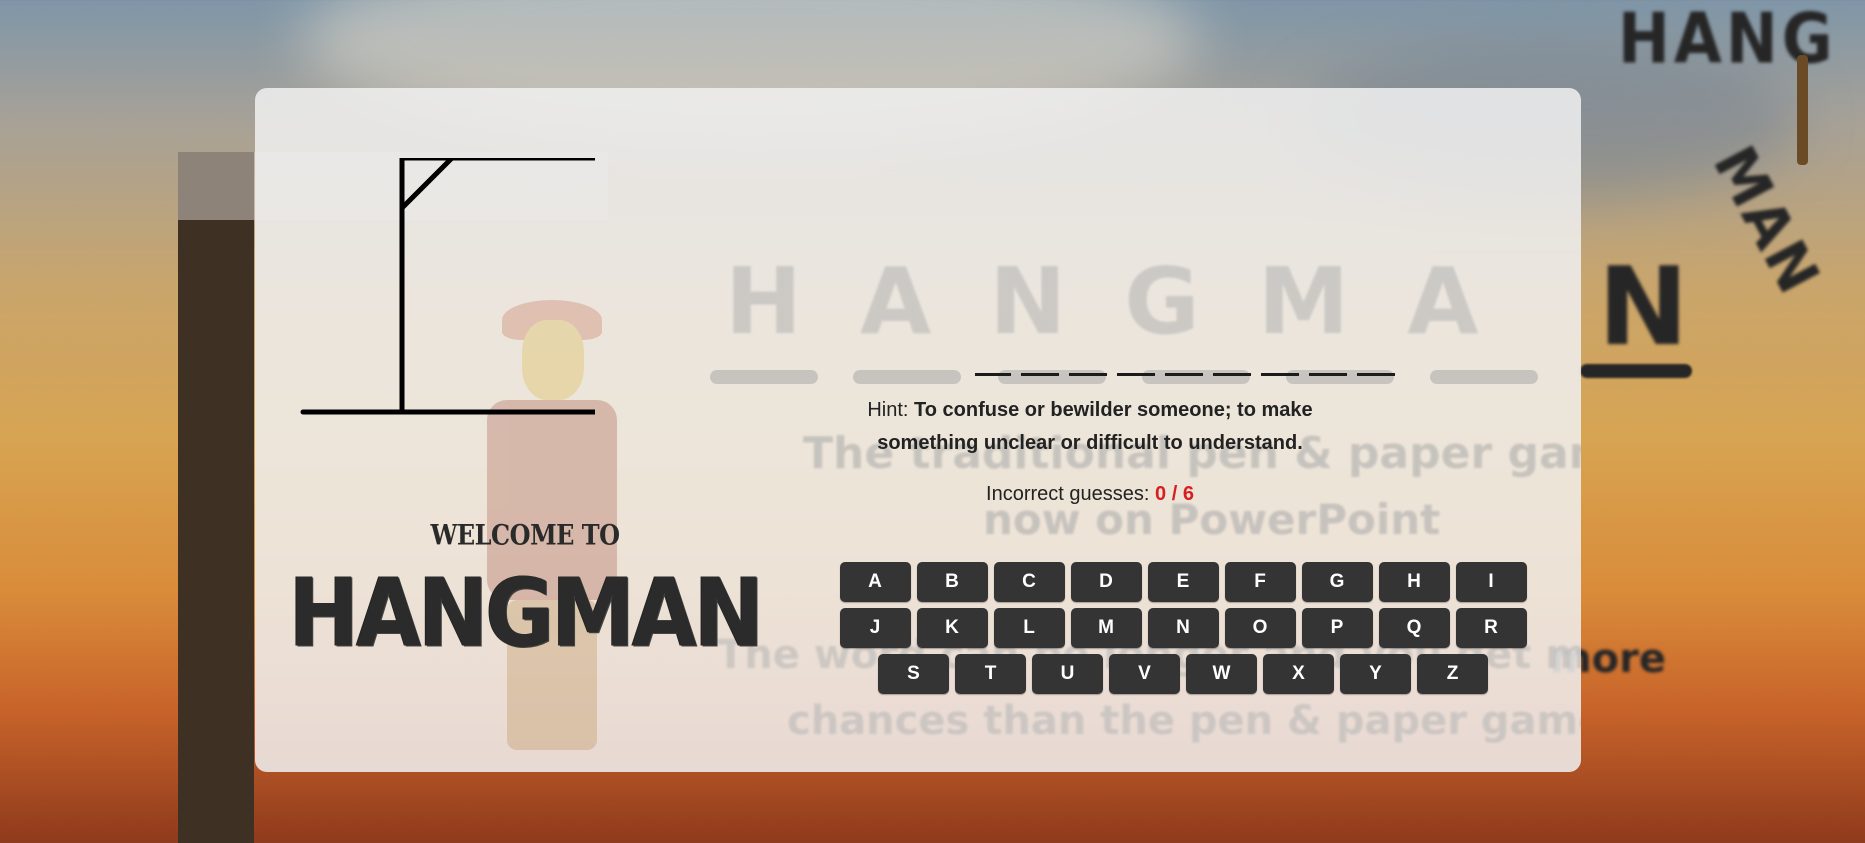 This screenshot has width=1865, height=843. What do you see at coordinates (1491, 628) in the screenshot?
I see `letter-key-r: R` at bounding box center [1491, 628].